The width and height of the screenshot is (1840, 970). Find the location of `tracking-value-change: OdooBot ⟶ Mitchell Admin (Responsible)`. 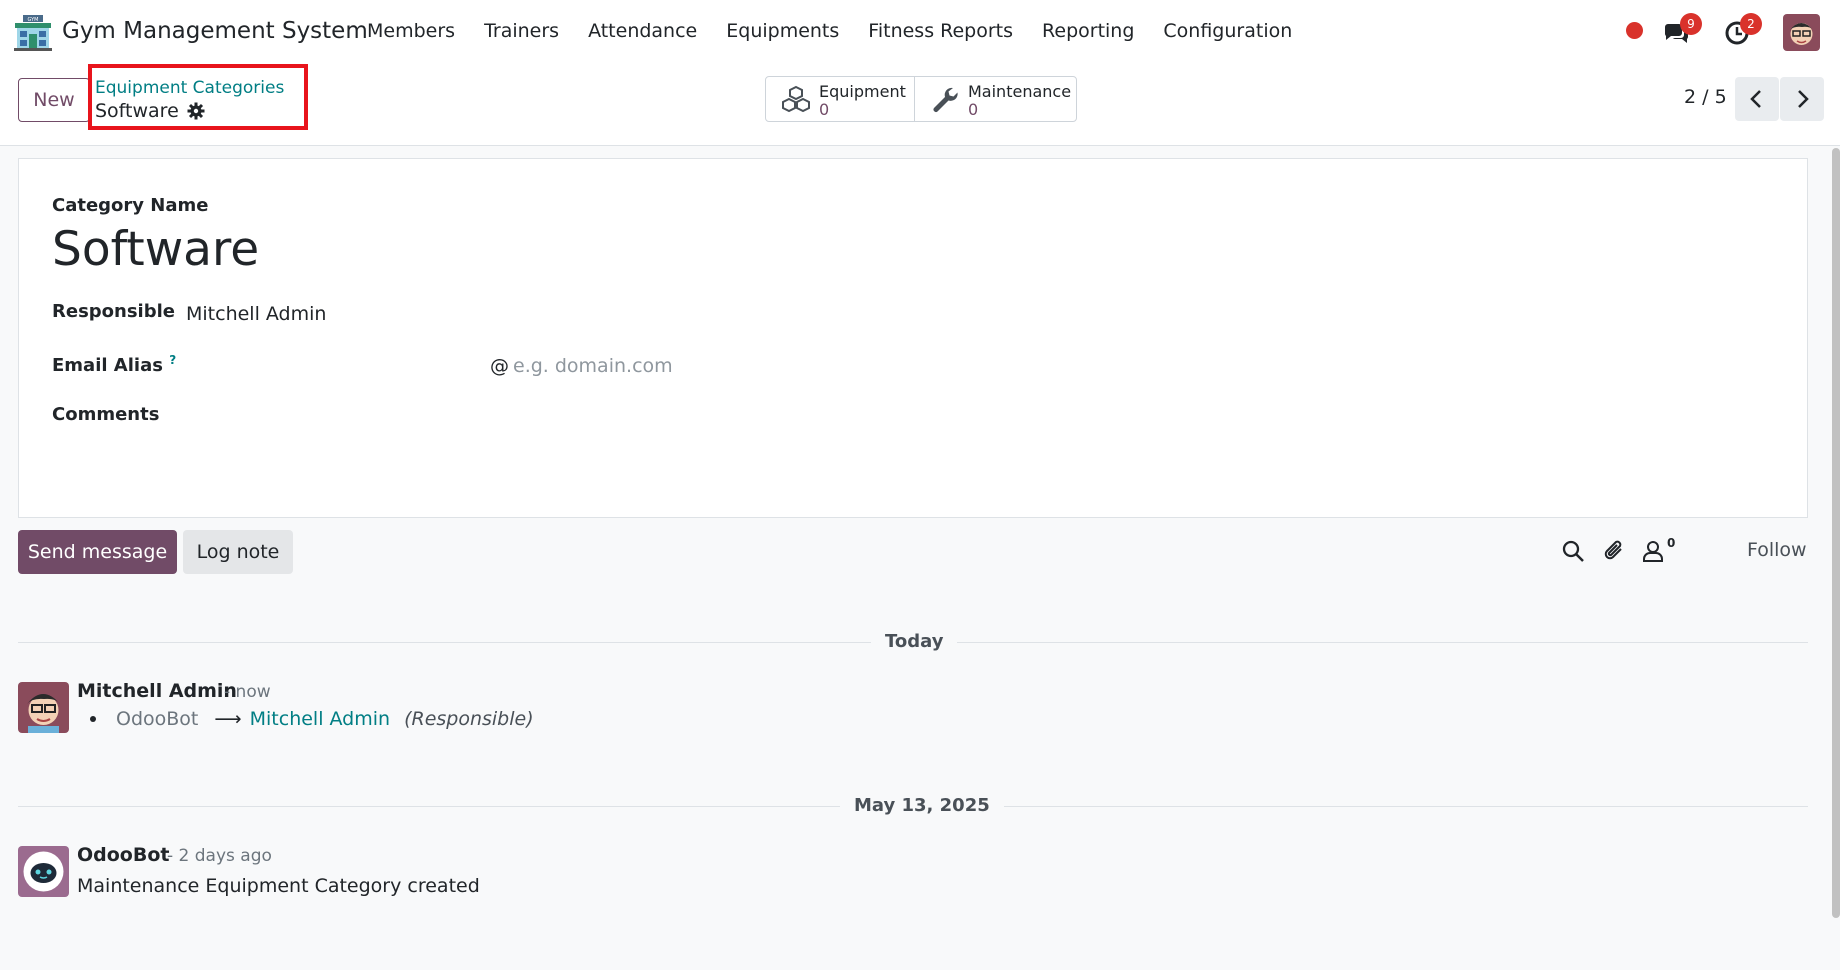

tracking-value-change: OdooBot ⟶ Mitchell Admin (Responsible) is located at coordinates (312, 719).